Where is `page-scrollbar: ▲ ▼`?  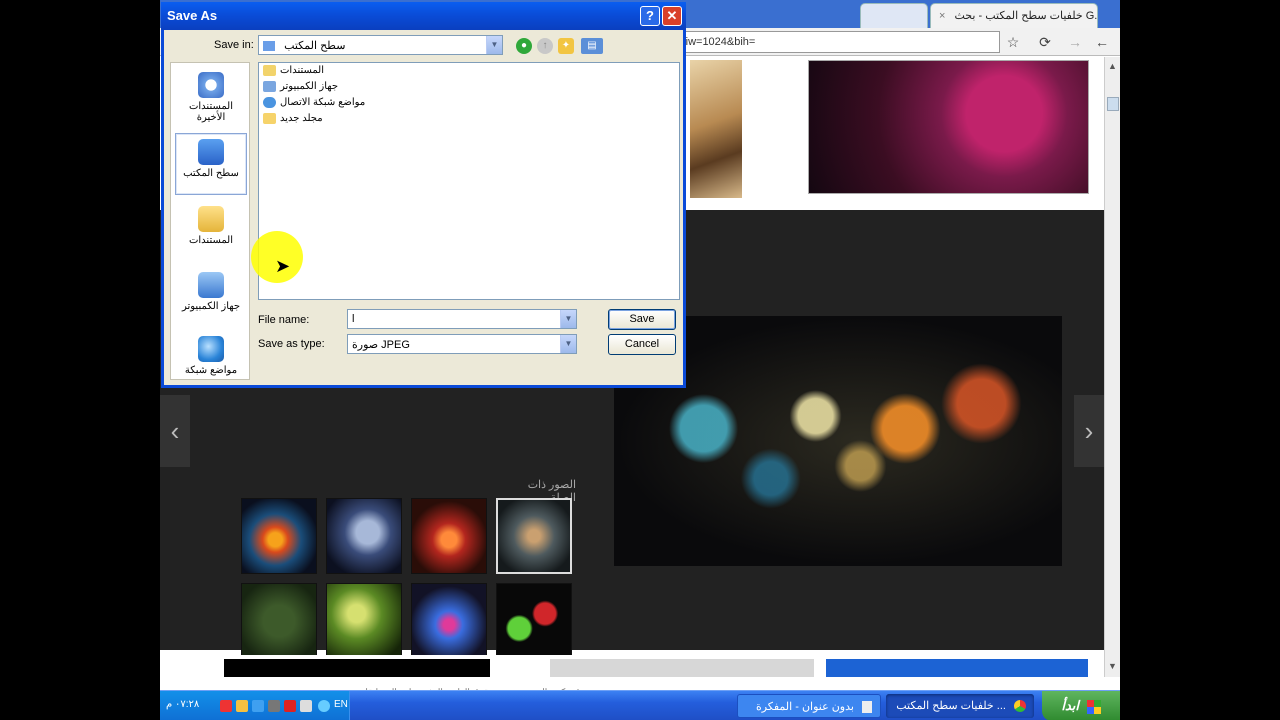
page-scrollbar: ▲ ▼ is located at coordinates (1112, 367).